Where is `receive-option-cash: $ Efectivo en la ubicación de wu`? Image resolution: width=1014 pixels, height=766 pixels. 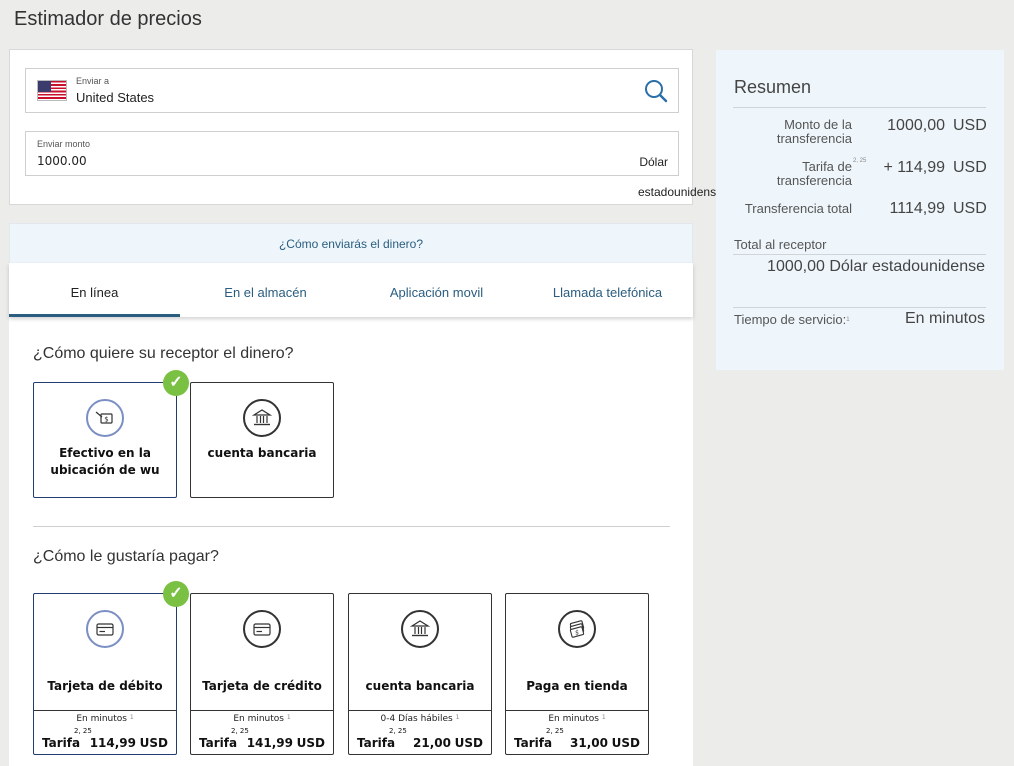
receive-option-cash: $ Efectivo en la ubicación de wu is located at coordinates (105, 440).